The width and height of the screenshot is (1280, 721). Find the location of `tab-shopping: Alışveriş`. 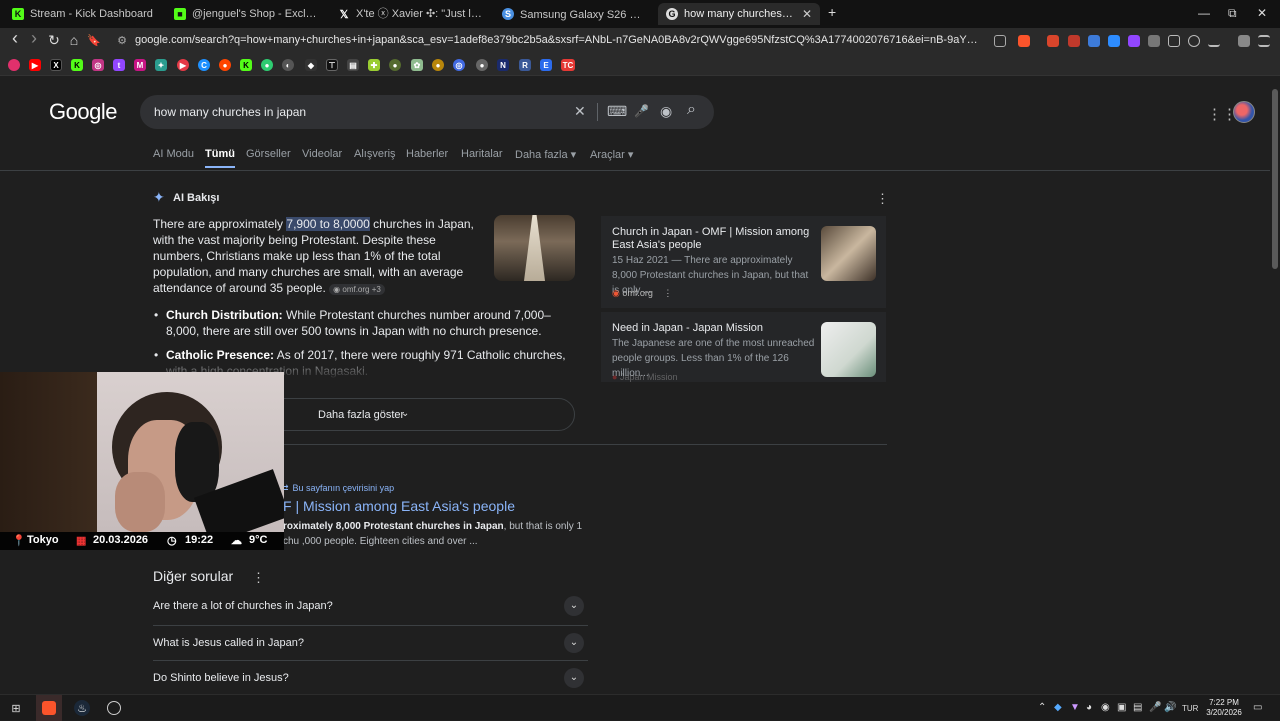

tab-shopping: Alışveriş is located at coordinates (375, 154).